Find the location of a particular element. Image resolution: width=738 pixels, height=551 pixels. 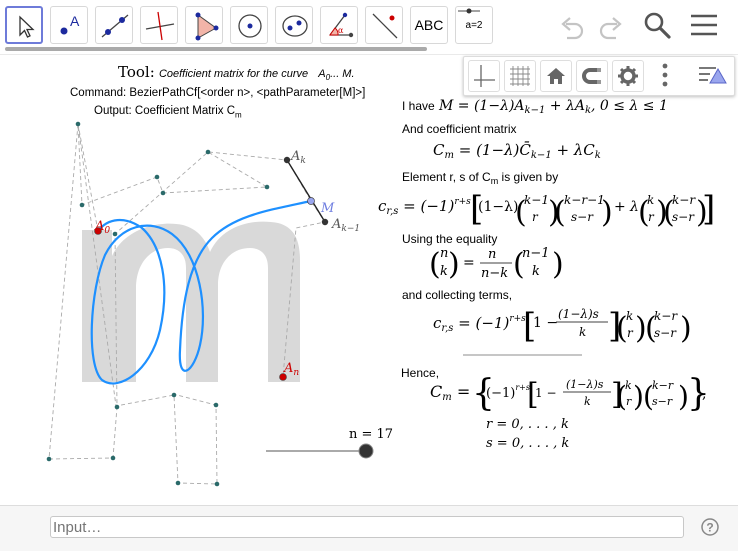

search-icon is located at coordinates (657, 25).